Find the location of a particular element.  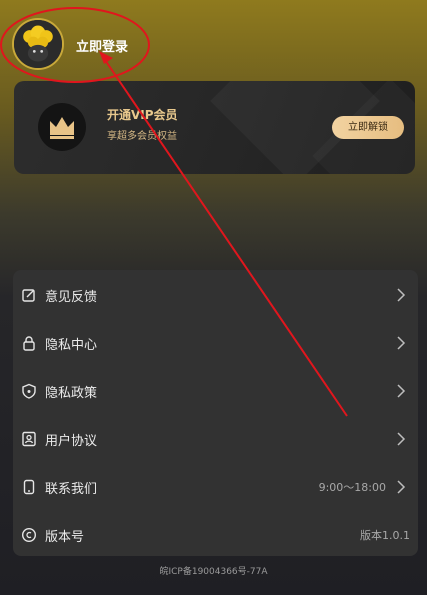

lock-icon is located at coordinates (29, 343).